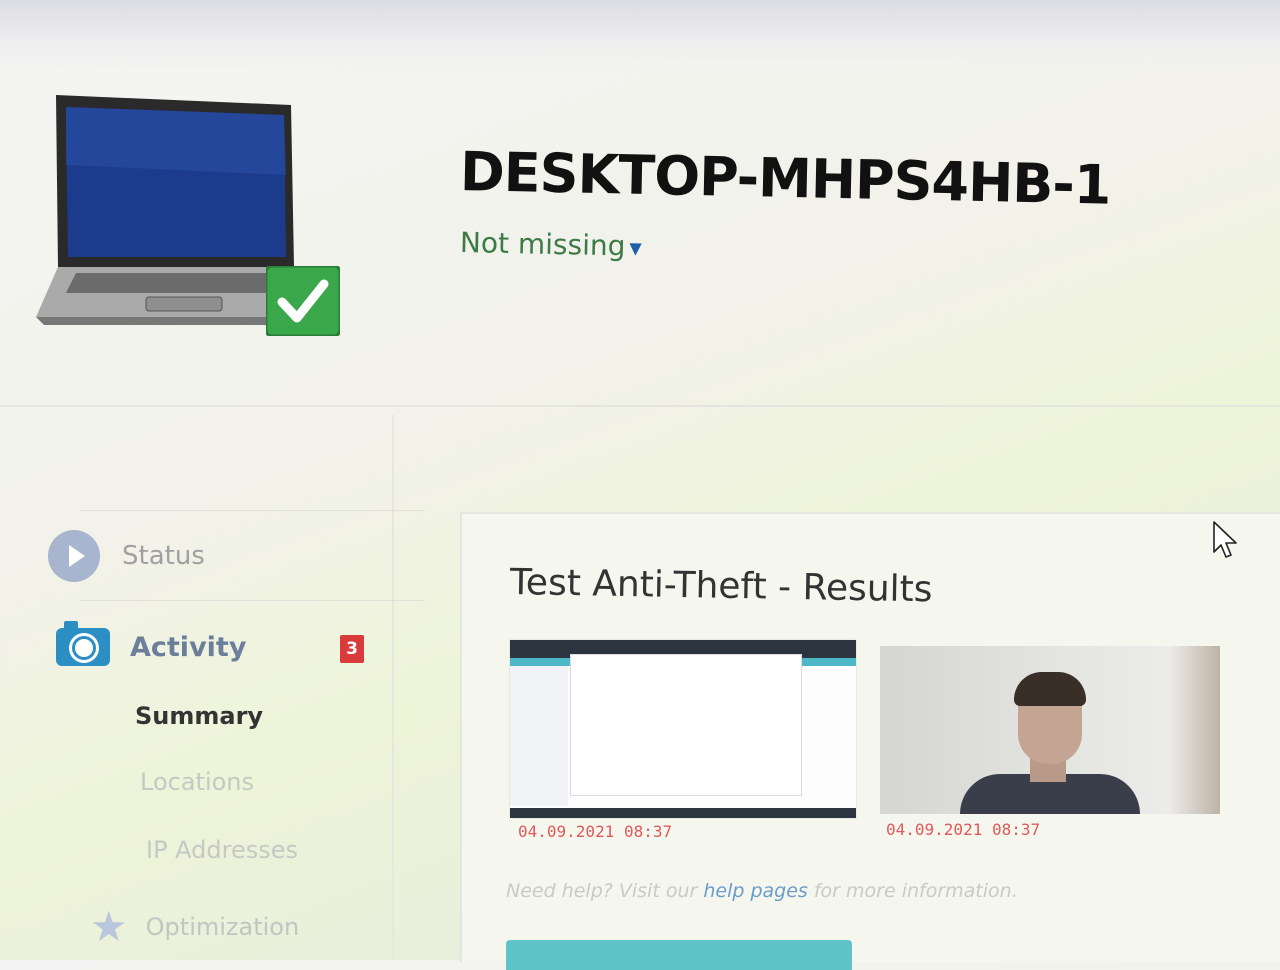 Image resolution: width=1280 pixels, height=970 pixels. What do you see at coordinates (197, 782) in the screenshot?
I see `sidebar-subitem-locations: Locations` at bounding box center [197, 782].